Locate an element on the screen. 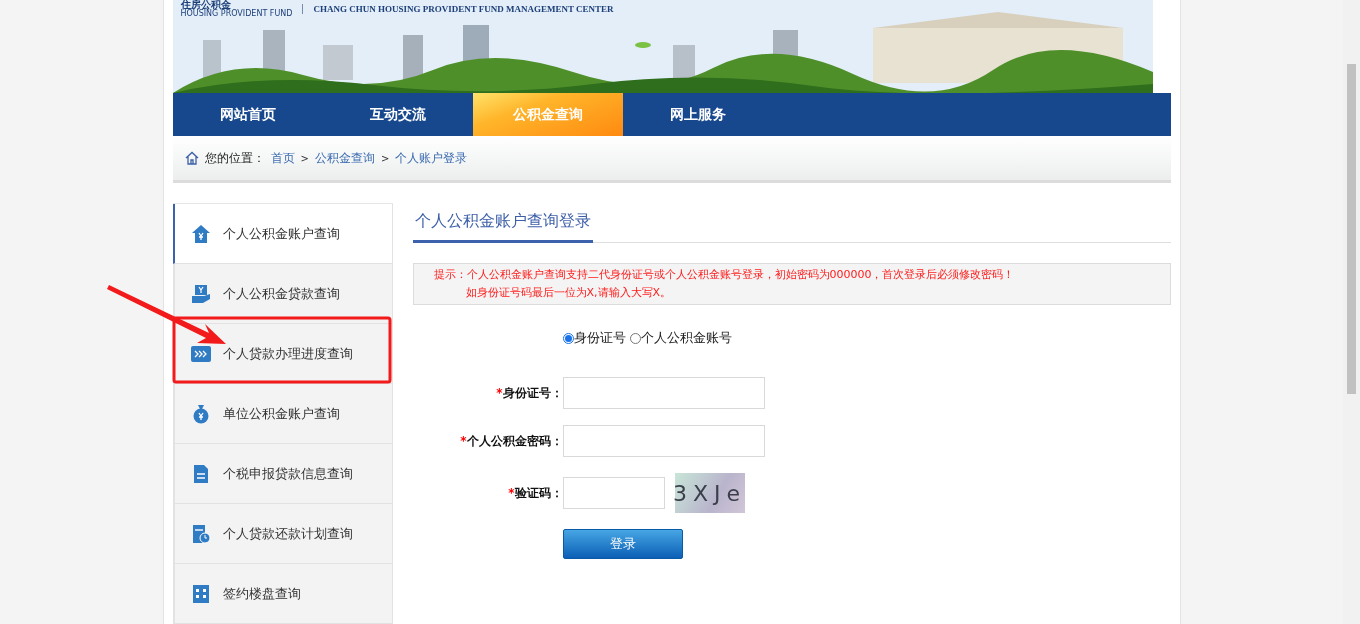 The height and width of the screenshot is (624, 1360). nav-tab: 网上服务 is located at coordinates (697, 114).